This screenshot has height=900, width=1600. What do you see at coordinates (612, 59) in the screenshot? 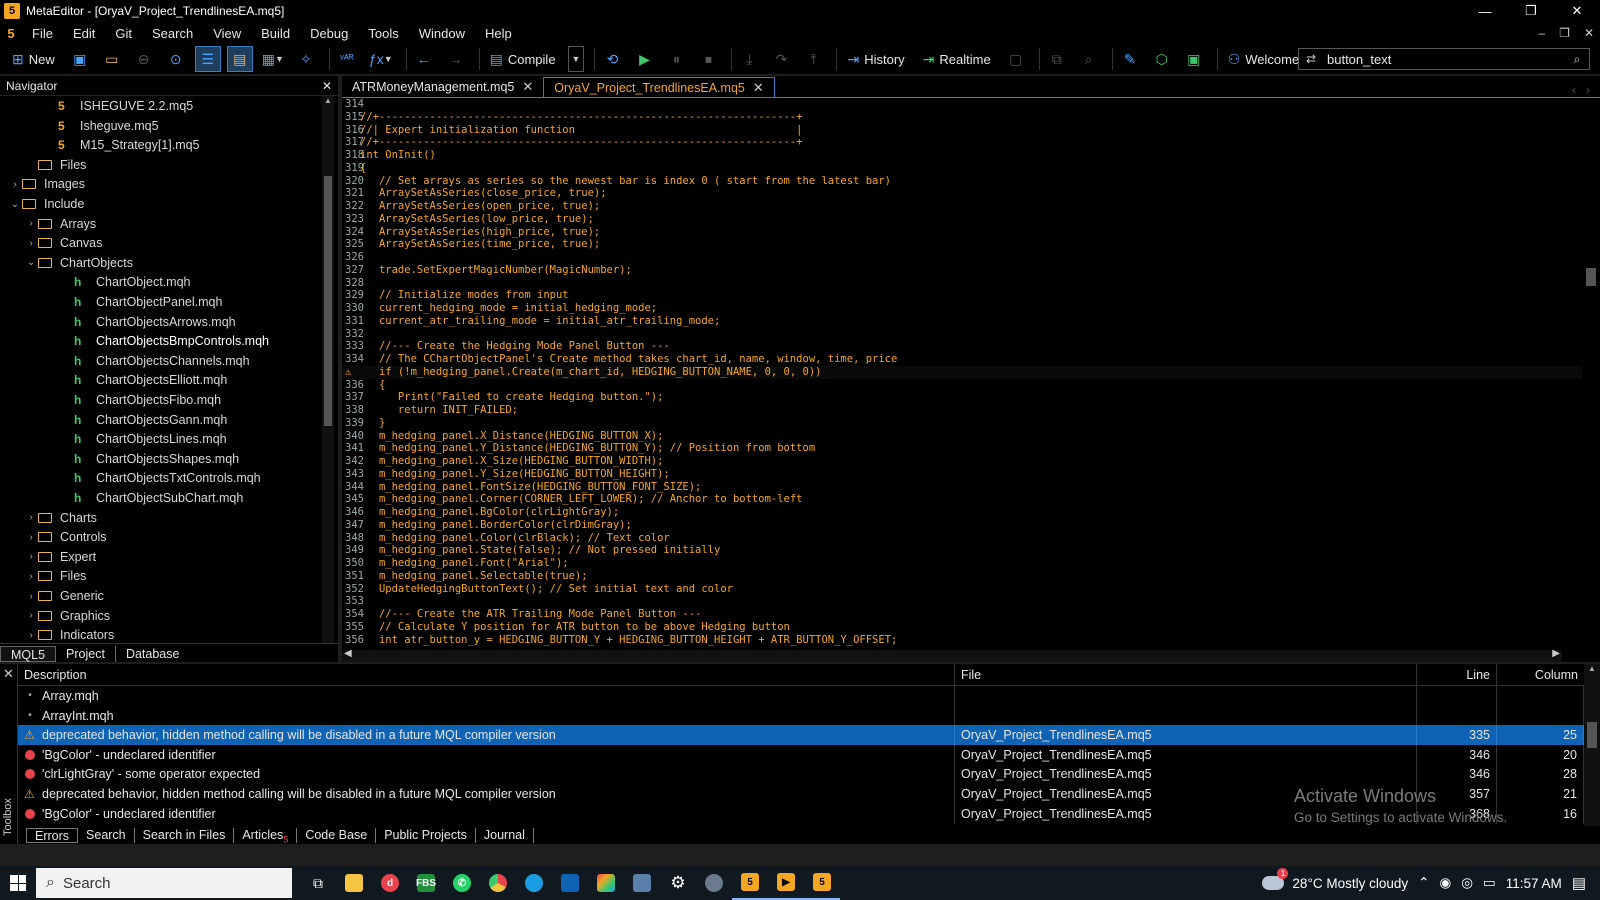
I see `debug-history-button: ⟲` at bounding box center [612, 59].